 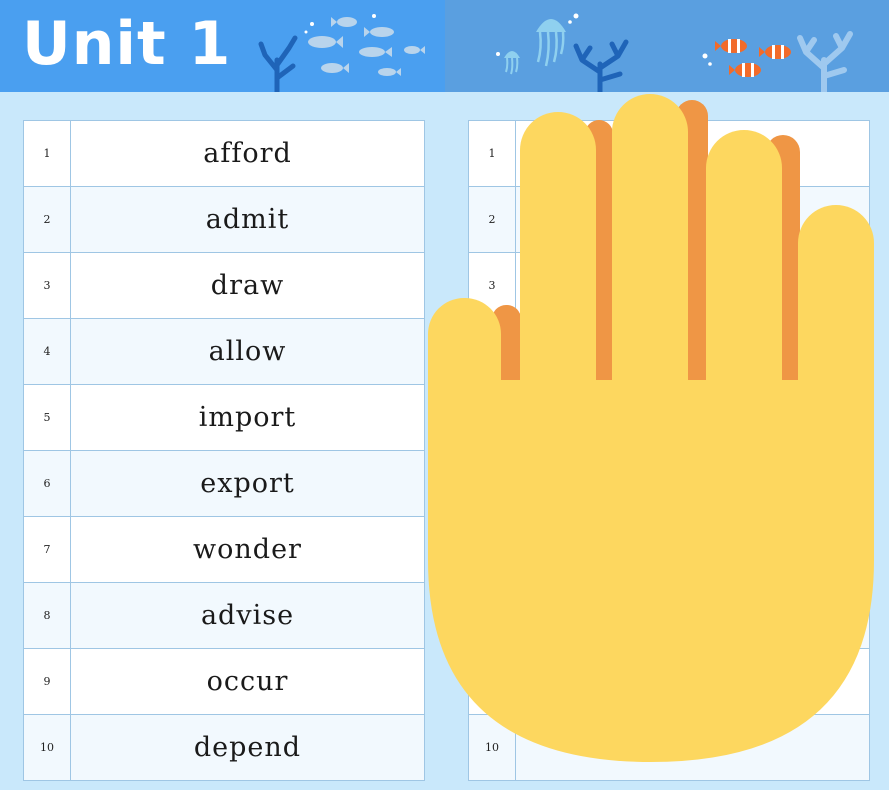 I want to click on table-row: 7, so click(x=669, y=550).